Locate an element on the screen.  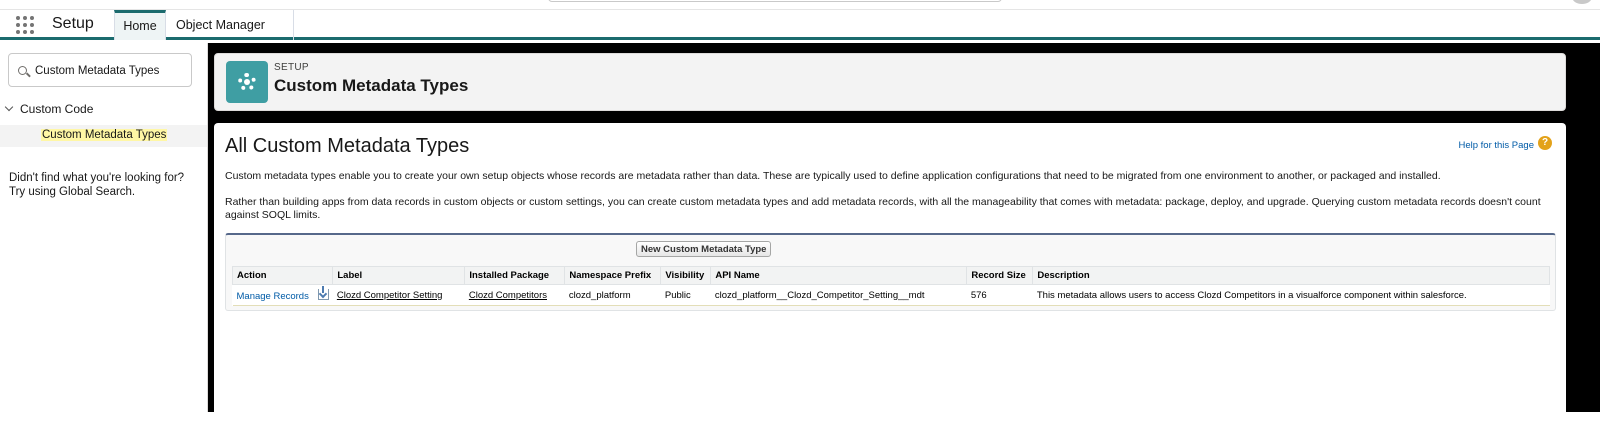
tree-group-custom-code: Custom Code is located at coordinates (49, 109).